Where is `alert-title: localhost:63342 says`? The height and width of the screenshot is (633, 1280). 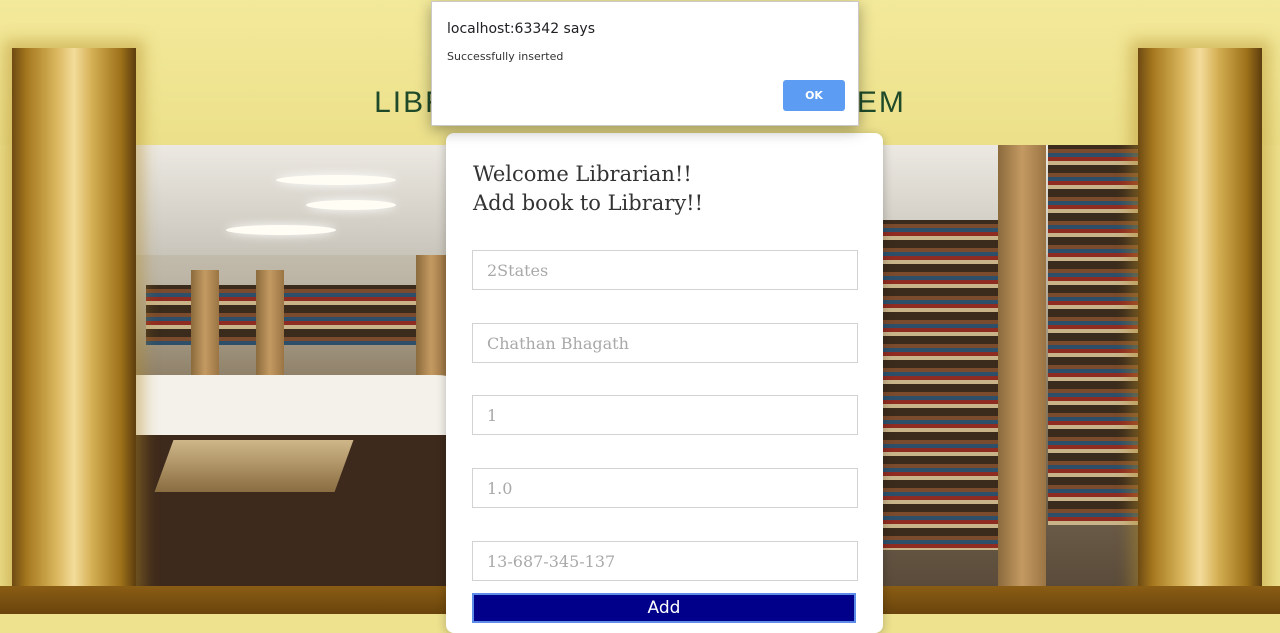 alert-title: localhost:63342 says is located at coordinates (521, 29).